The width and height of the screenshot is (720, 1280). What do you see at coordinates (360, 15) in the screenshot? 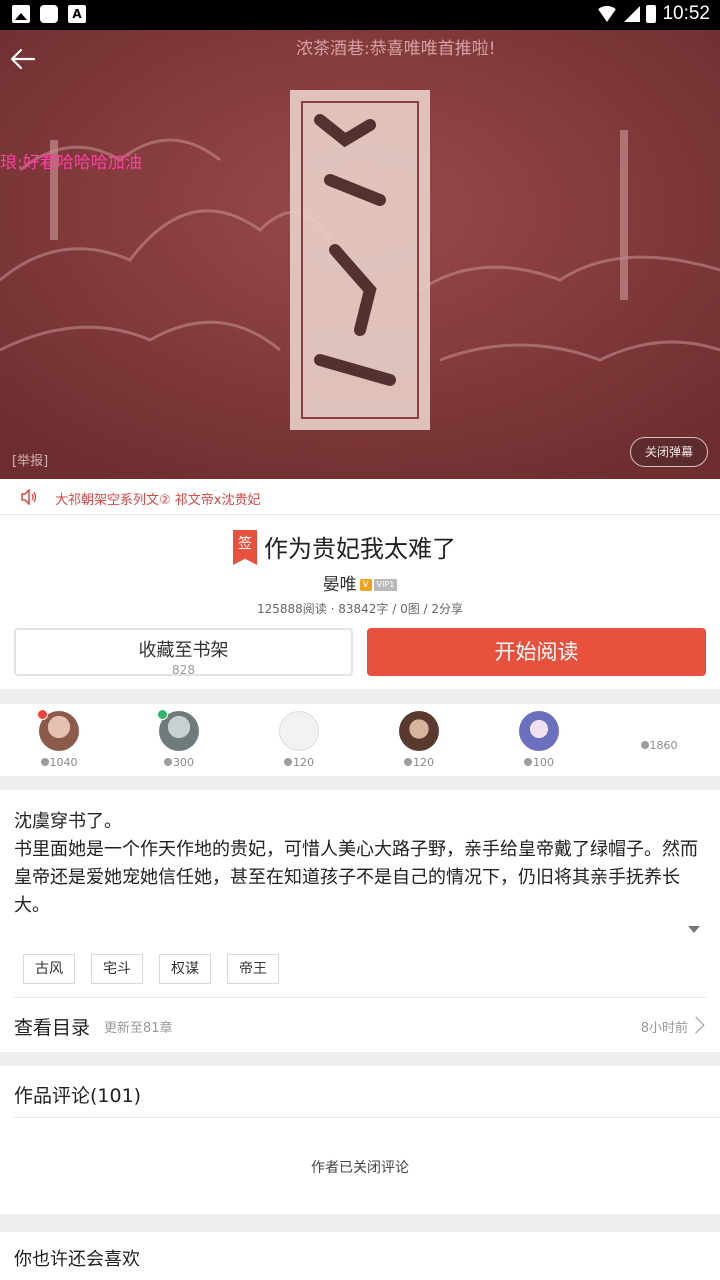
I see `status-bar: A 10:52` at bounding box center [360, 15].